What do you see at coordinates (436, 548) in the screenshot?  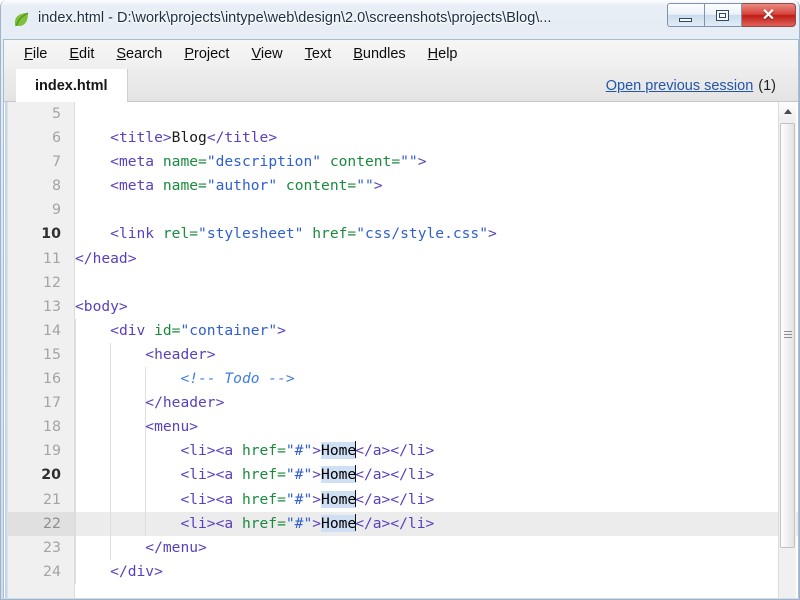 I see `code-line: </menu>` at bounding box center [436, 548].